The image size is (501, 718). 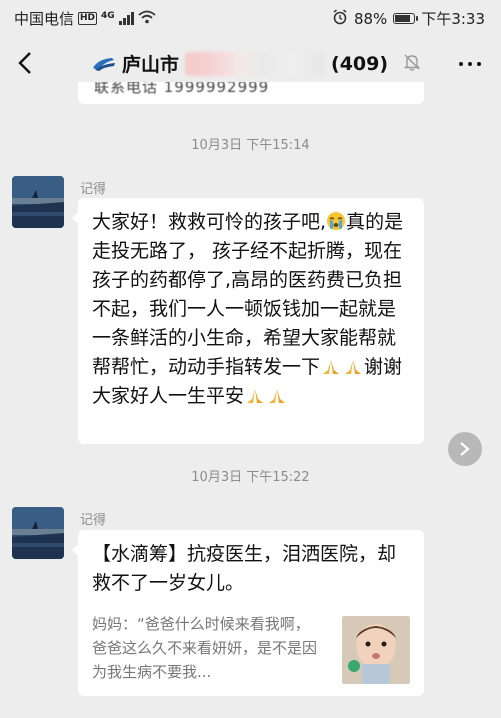 What do you see at coordinates (412, 64) in the screenshot?
I see `mute-bell-icon` at bounding box center [412, 64].